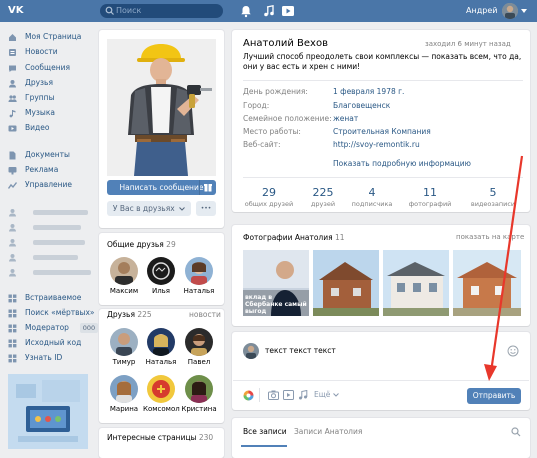  What do you see at coordinates (513, 351) in the screenshot?
I see `emoji-smile-icon` at bounding box center [513, 351].